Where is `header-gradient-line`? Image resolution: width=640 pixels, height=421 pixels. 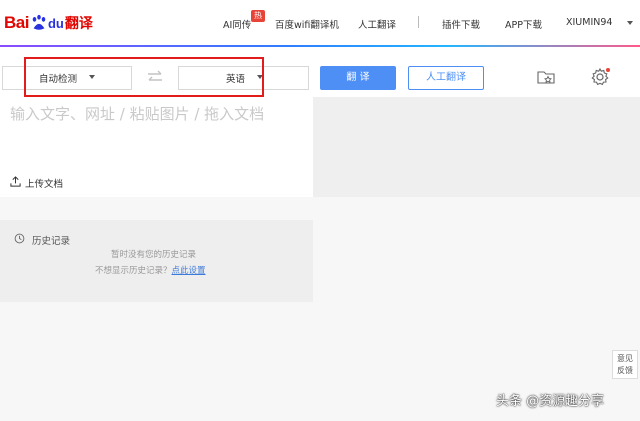 header-gradient-line is located at coordinates (320, 46).